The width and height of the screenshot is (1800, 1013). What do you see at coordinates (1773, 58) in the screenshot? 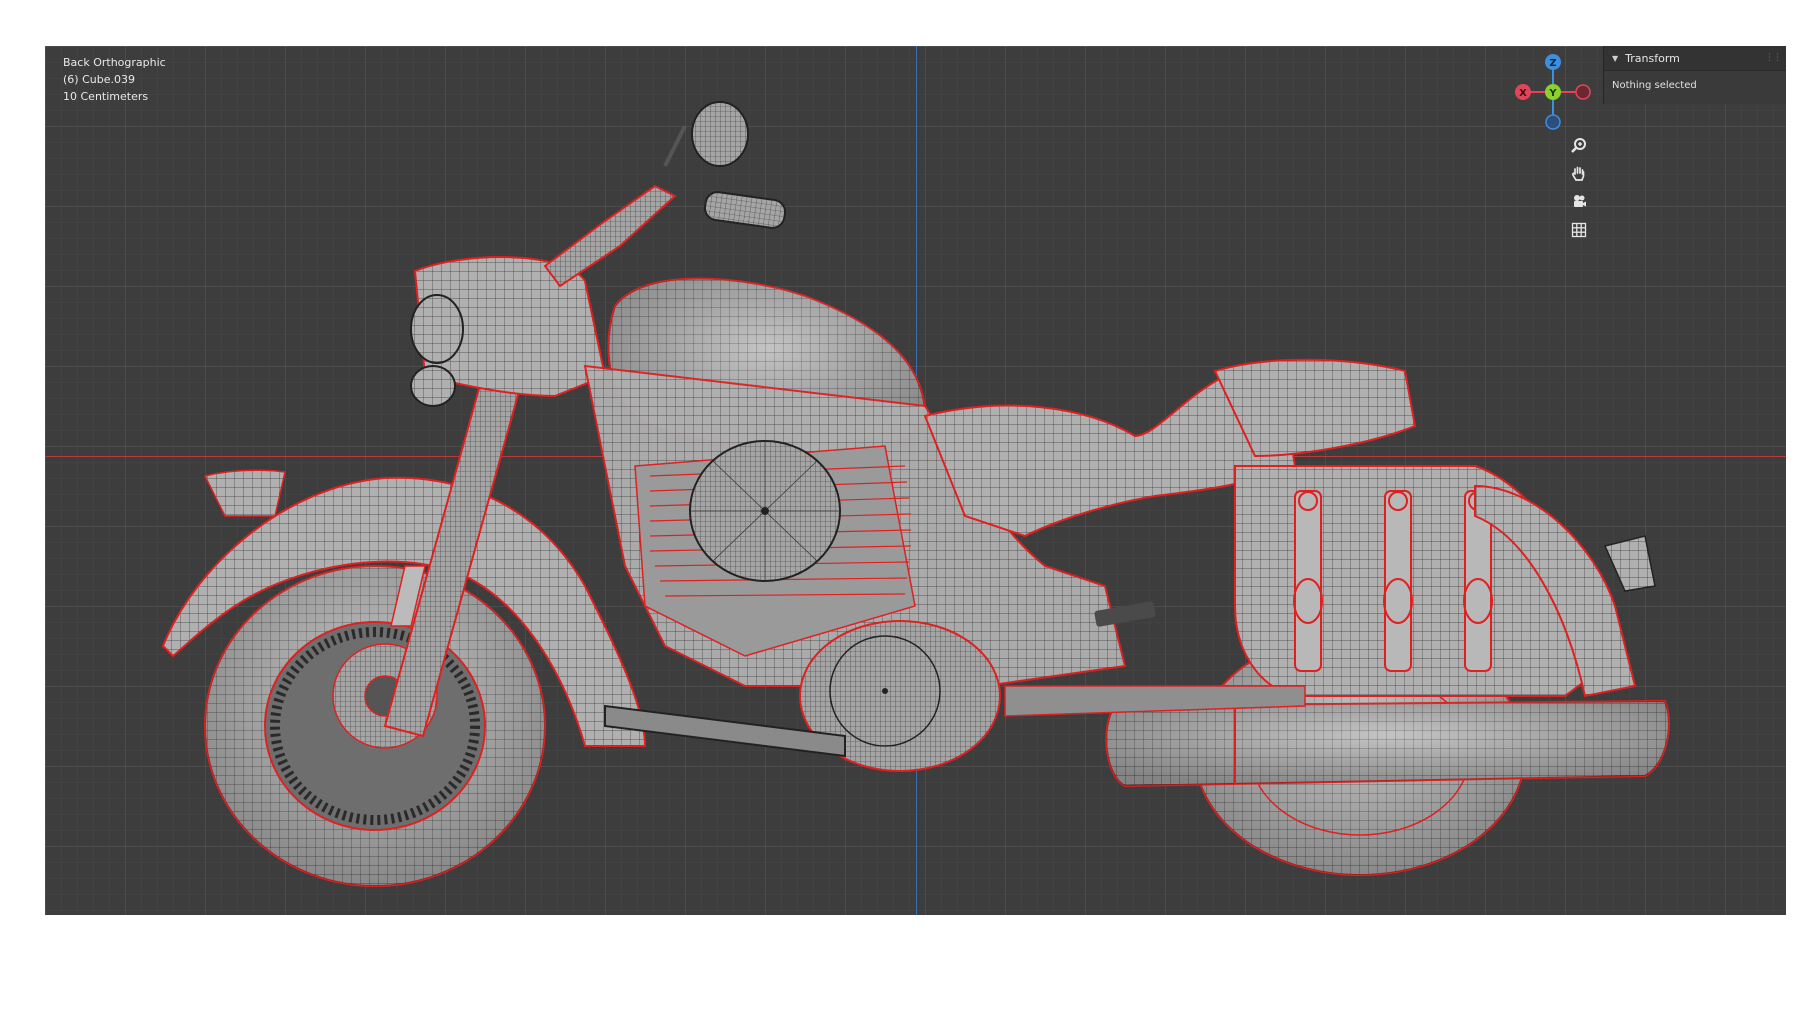
I see `drag-grip-icon: ⋮⋮` at bounding box center [1773, 58].